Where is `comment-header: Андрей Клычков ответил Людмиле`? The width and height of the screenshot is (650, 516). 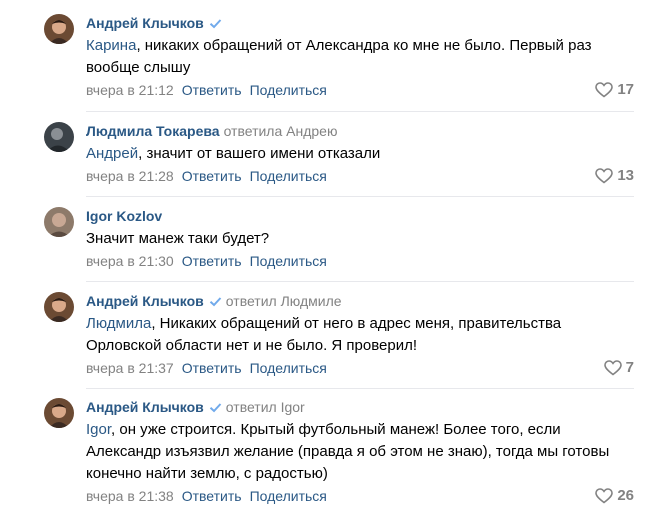 comment-header: Андрей Клычков ответил Людмиле is located at coordinates (360, 301).